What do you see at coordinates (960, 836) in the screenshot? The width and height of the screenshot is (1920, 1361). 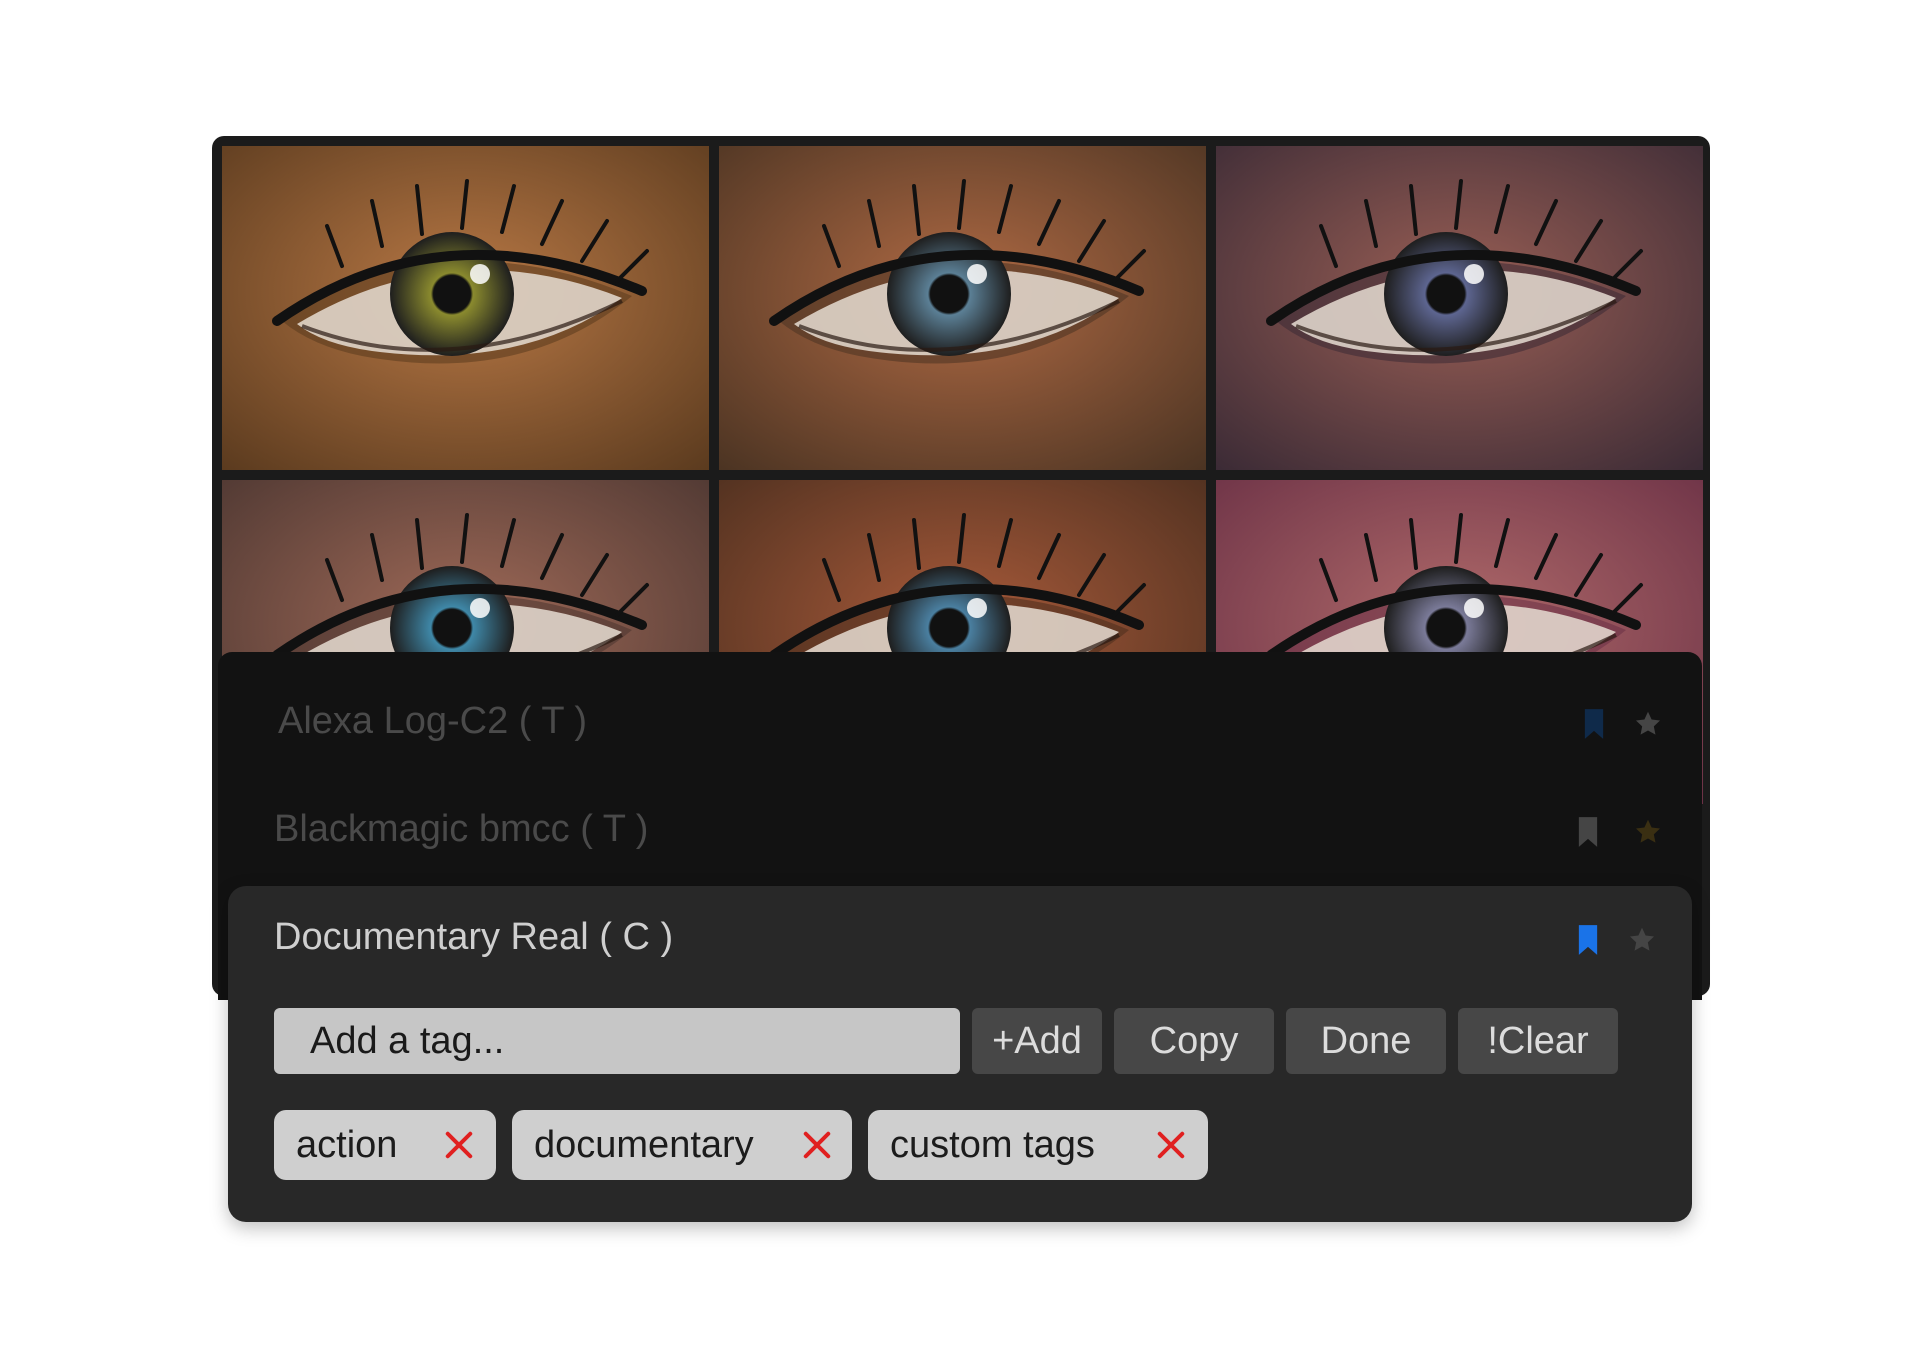 I see `list-item: Blackmagic bmcc ( T )` at bounding box center [960, 836].